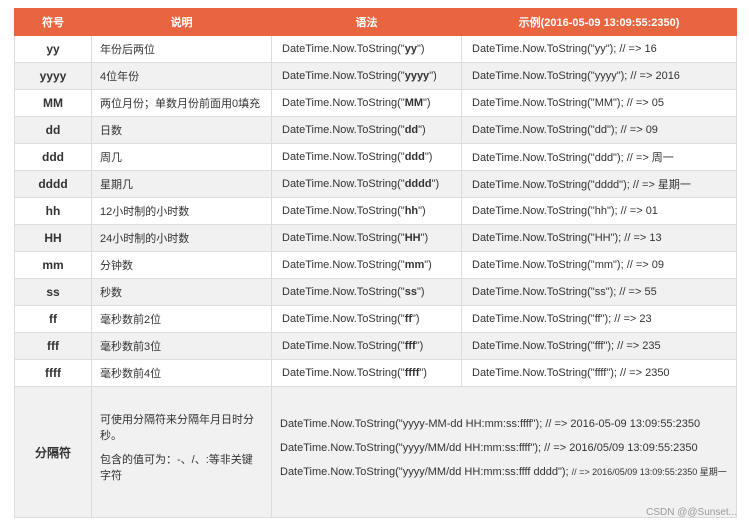  What do you see at coordinates (366, 49) in the screenshot?
I see `format-syntax: DateTime.Now.ToString("yy")` at bounding box center [366, 49].